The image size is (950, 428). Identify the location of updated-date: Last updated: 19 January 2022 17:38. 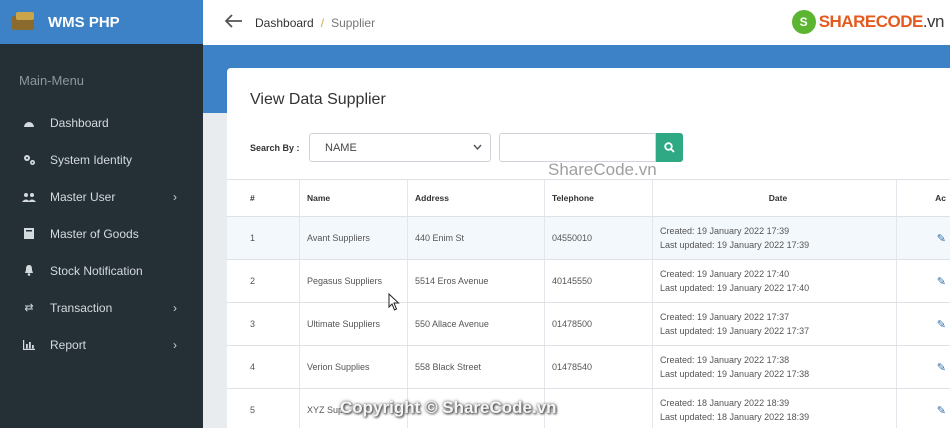
(735, 374).